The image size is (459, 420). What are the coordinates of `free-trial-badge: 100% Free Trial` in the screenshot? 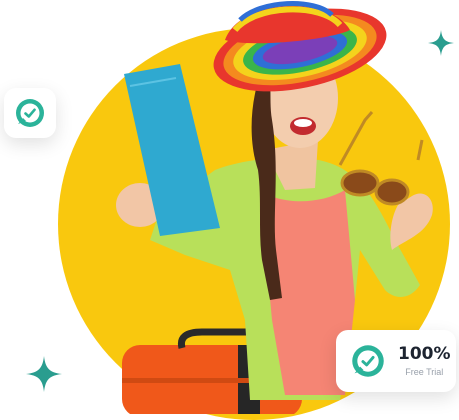 It's located at (396, 361).